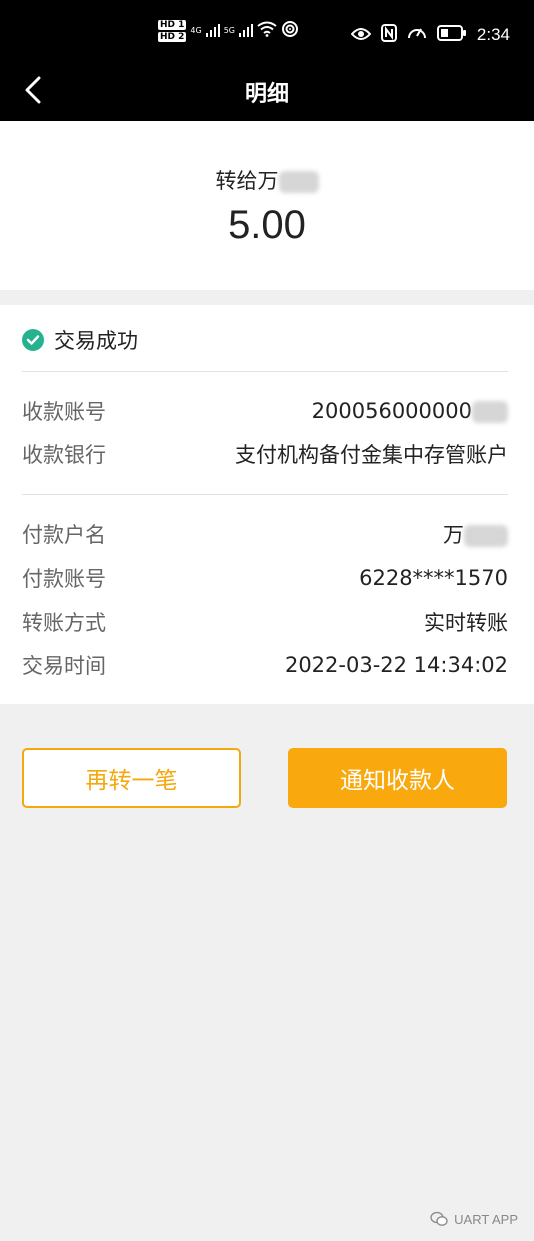  I want to click on amount-card: 转给万 5.00, so click(267, 205).